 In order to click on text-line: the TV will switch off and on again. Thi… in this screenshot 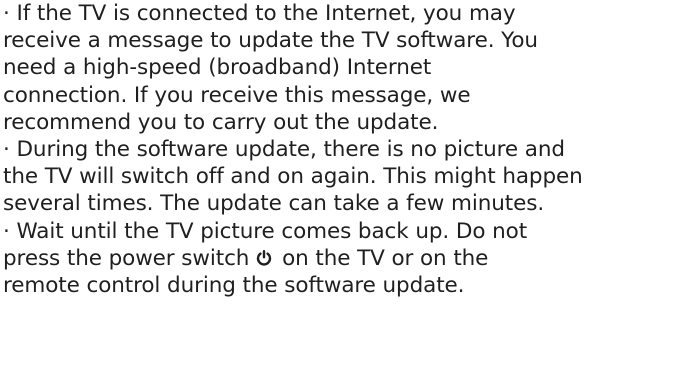, I will do `click(293, 177)`.